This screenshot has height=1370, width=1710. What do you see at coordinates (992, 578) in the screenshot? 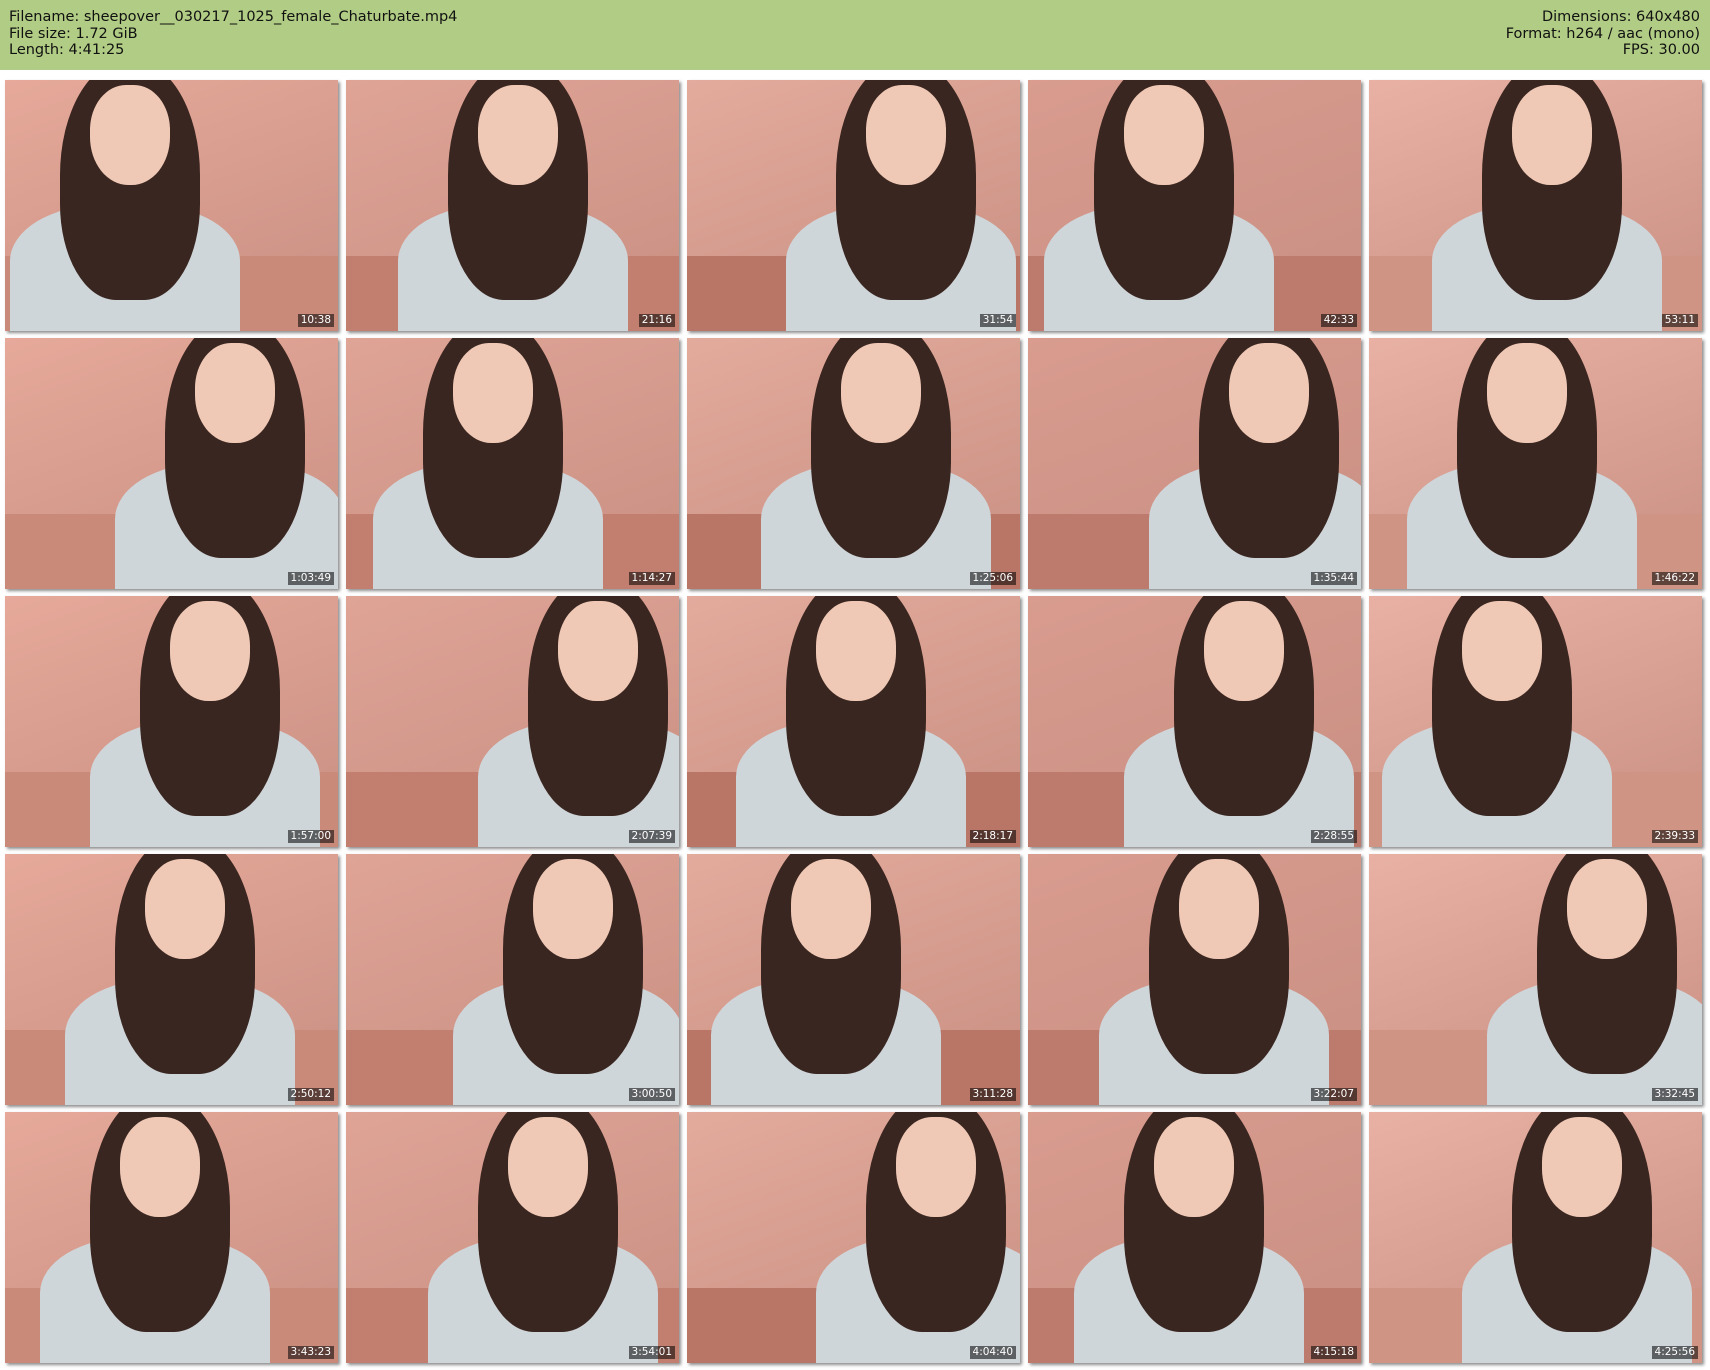
I see `thumbnail-timestamp: 1:25:06` at bounding box center [992, 578].